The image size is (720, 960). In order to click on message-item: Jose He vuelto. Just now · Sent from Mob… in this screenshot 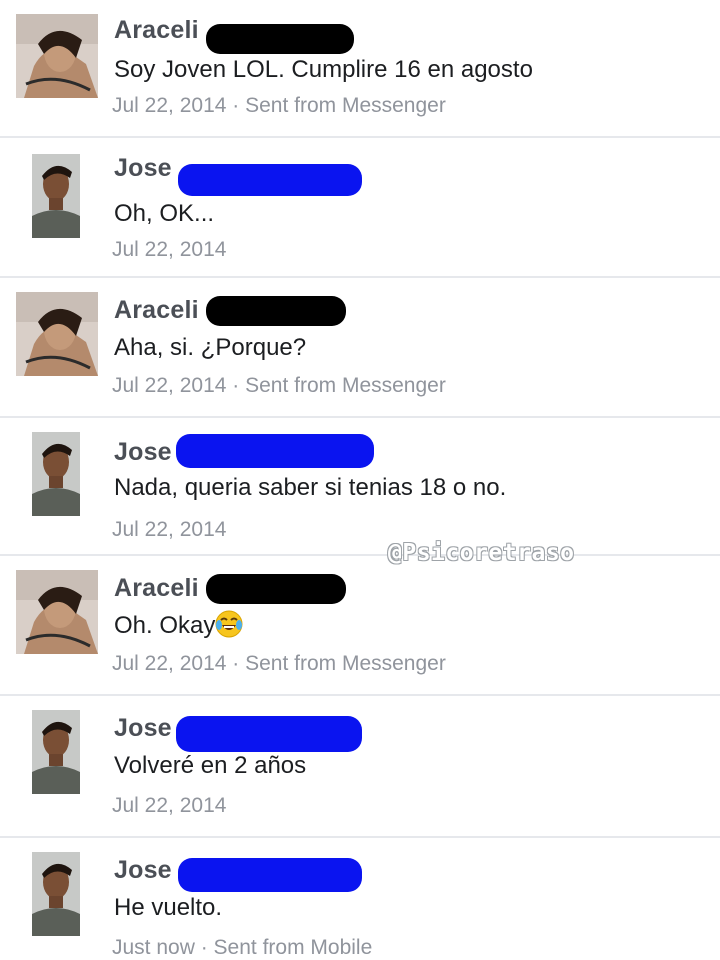, I will do `click(360, 898)`.